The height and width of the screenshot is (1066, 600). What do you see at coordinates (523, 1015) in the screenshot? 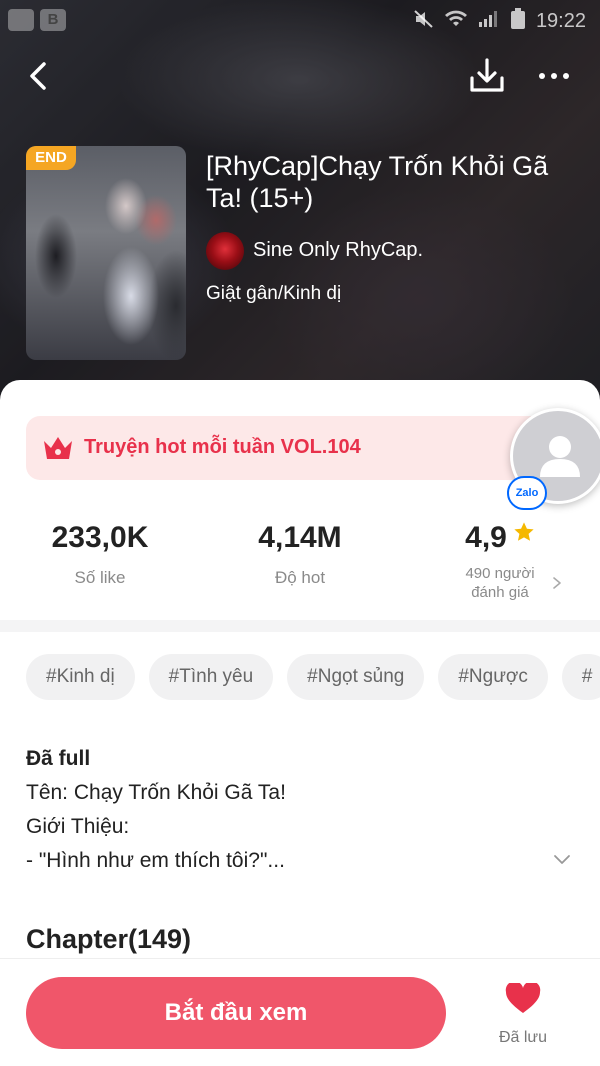
I see `save-button: Đã lưu` at bounding box center [523, 1015].